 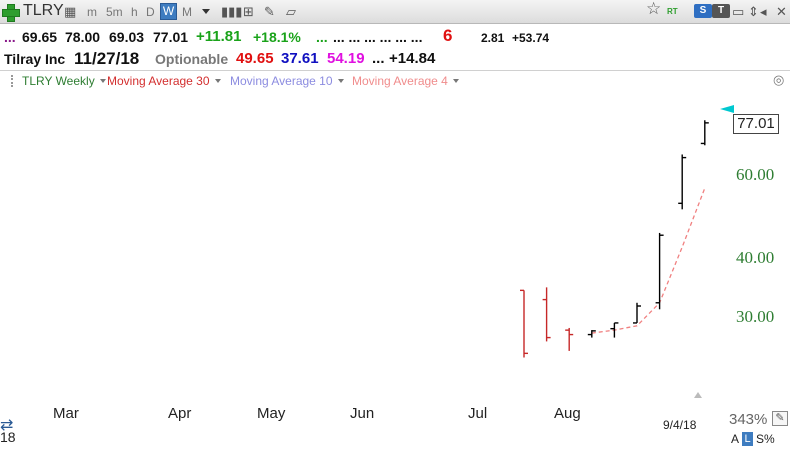 I want to click on scroll-triangle-icon, so click(x=698, y=395).